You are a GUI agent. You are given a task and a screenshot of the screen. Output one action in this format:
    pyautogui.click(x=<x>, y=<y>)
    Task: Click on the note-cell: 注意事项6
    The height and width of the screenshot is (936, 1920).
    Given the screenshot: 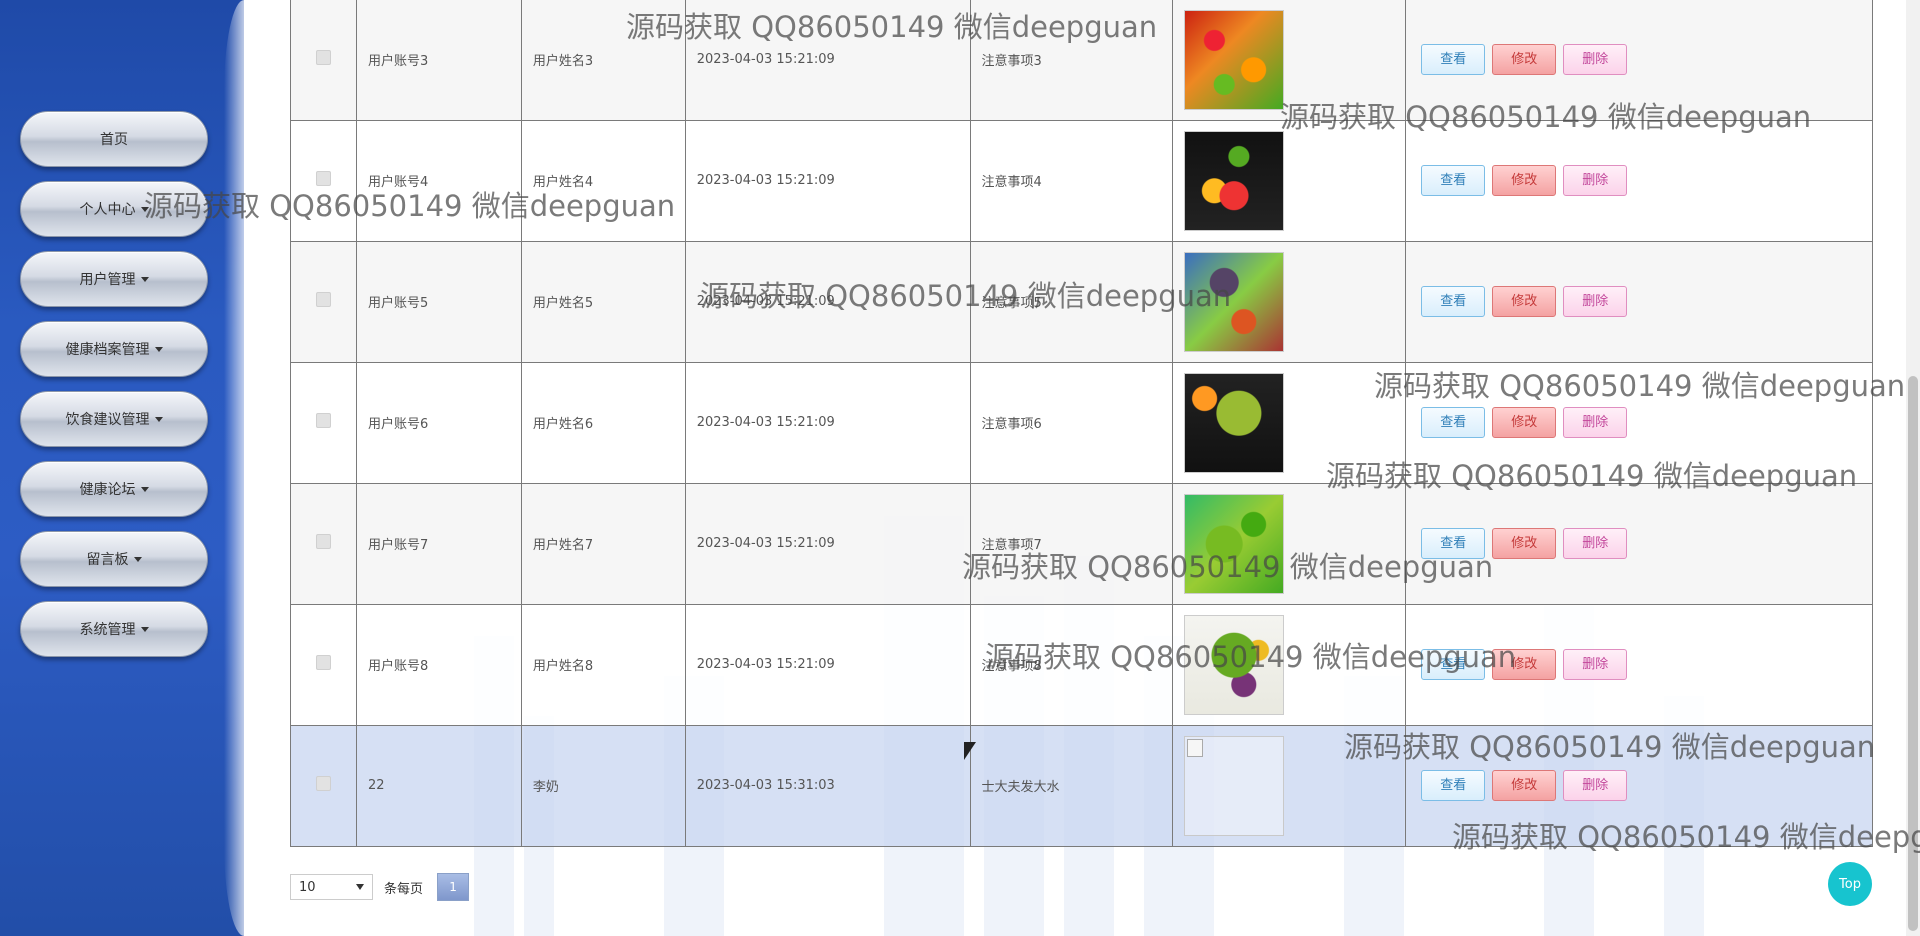 What is the action you would take?
    pyautogui.click(x=1071, y=422)
    